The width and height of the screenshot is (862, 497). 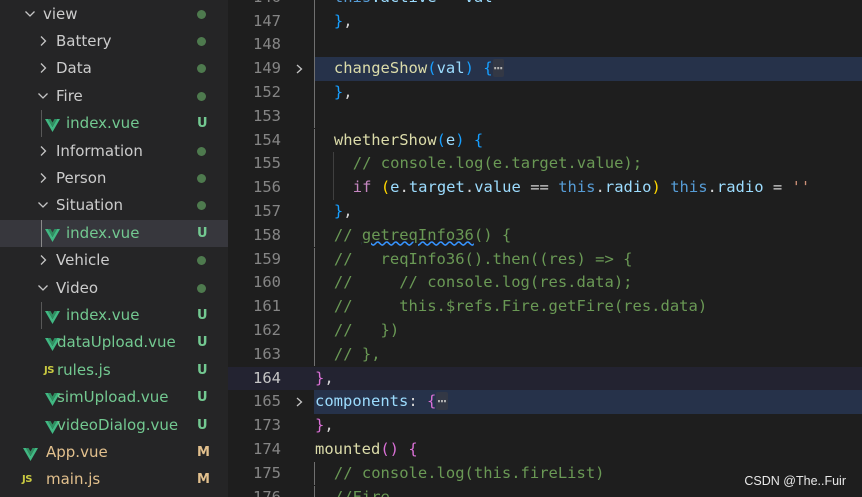 What do you see at coordinates (27, 480) in the screenshot?
I see `js-file-icon: JS` at bounding box center [27, 480].